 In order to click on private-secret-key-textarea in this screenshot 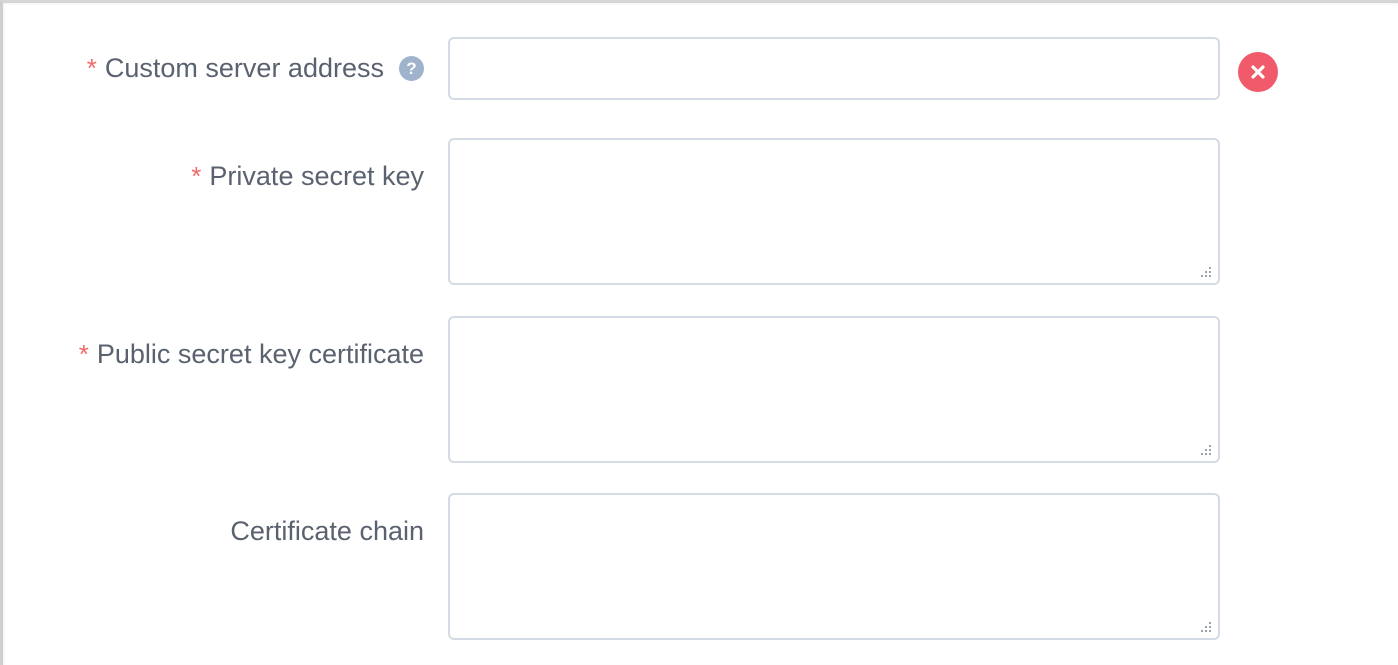, I will do `click(834, 211)`.